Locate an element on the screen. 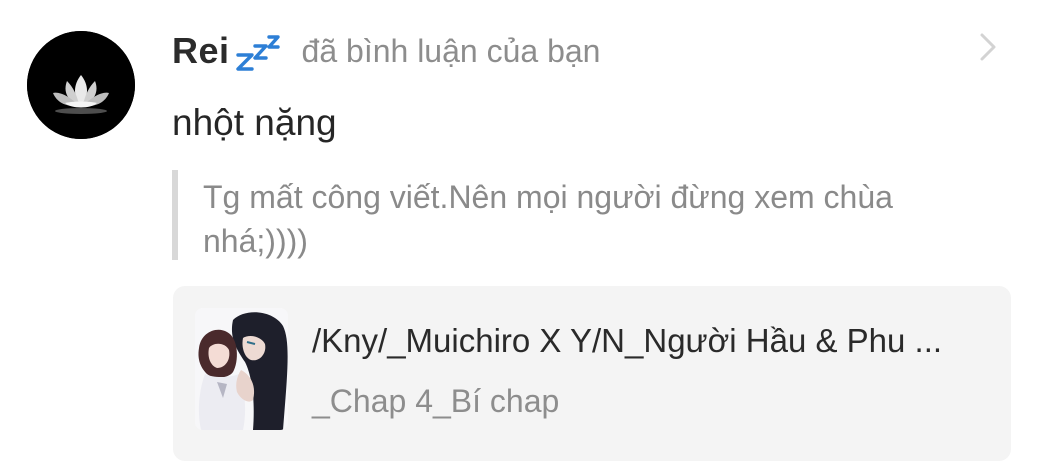 The width and height of the screenshot is (1058, 461). username: Rei is located at coordinates (201, 51).